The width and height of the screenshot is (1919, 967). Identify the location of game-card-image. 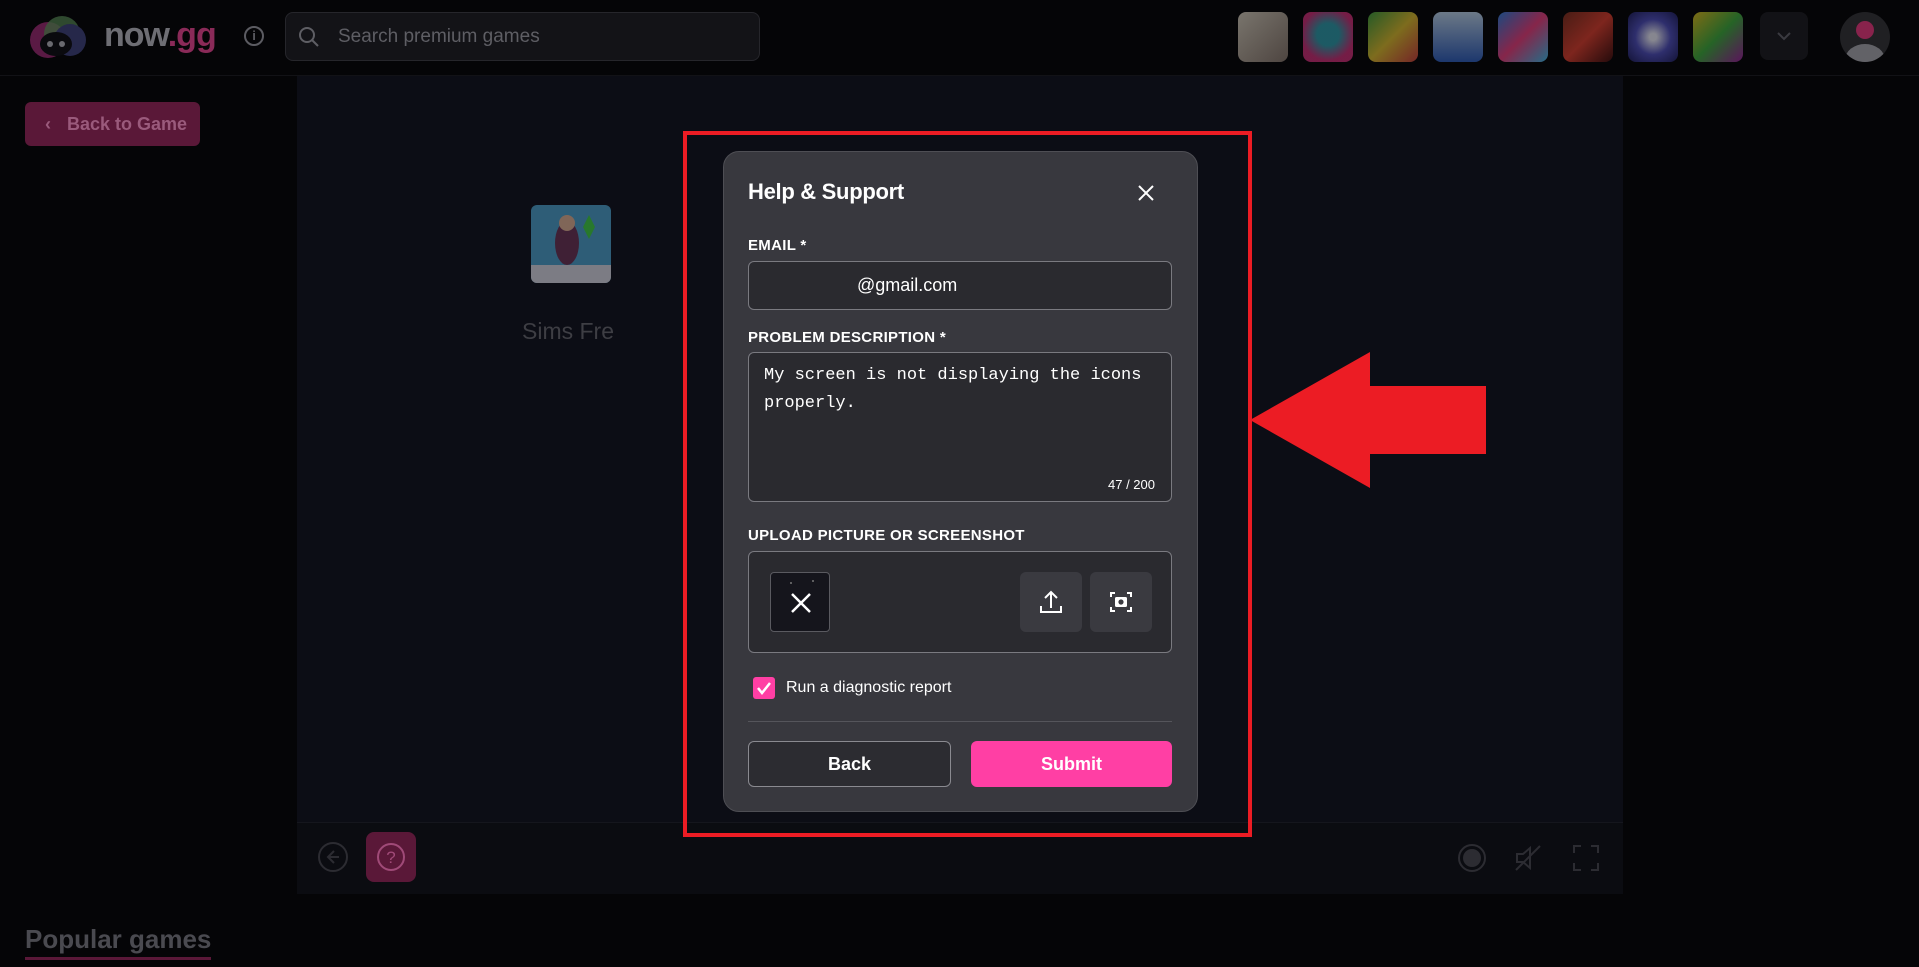
(571, 244).